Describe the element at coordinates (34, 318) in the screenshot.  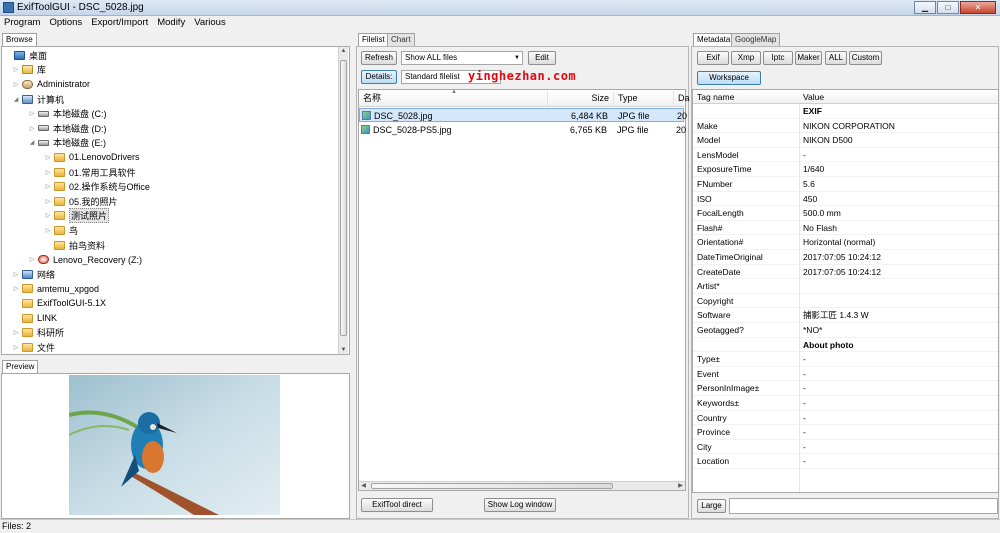
I see `tree-item: LINK` at that location.